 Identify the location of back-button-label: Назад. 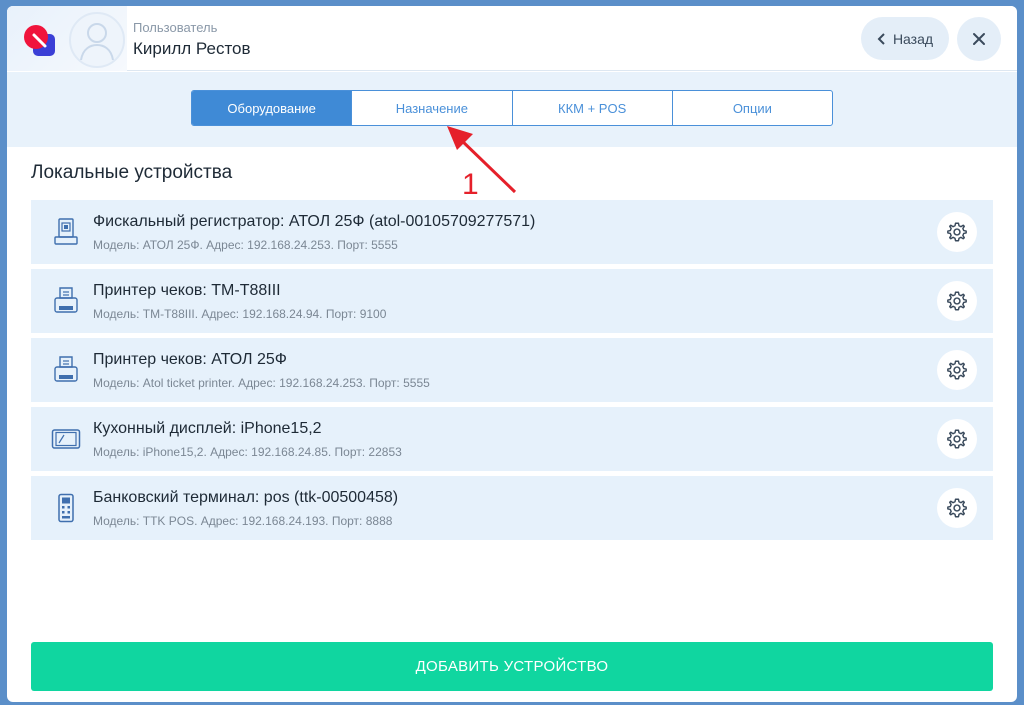
(913, 38).